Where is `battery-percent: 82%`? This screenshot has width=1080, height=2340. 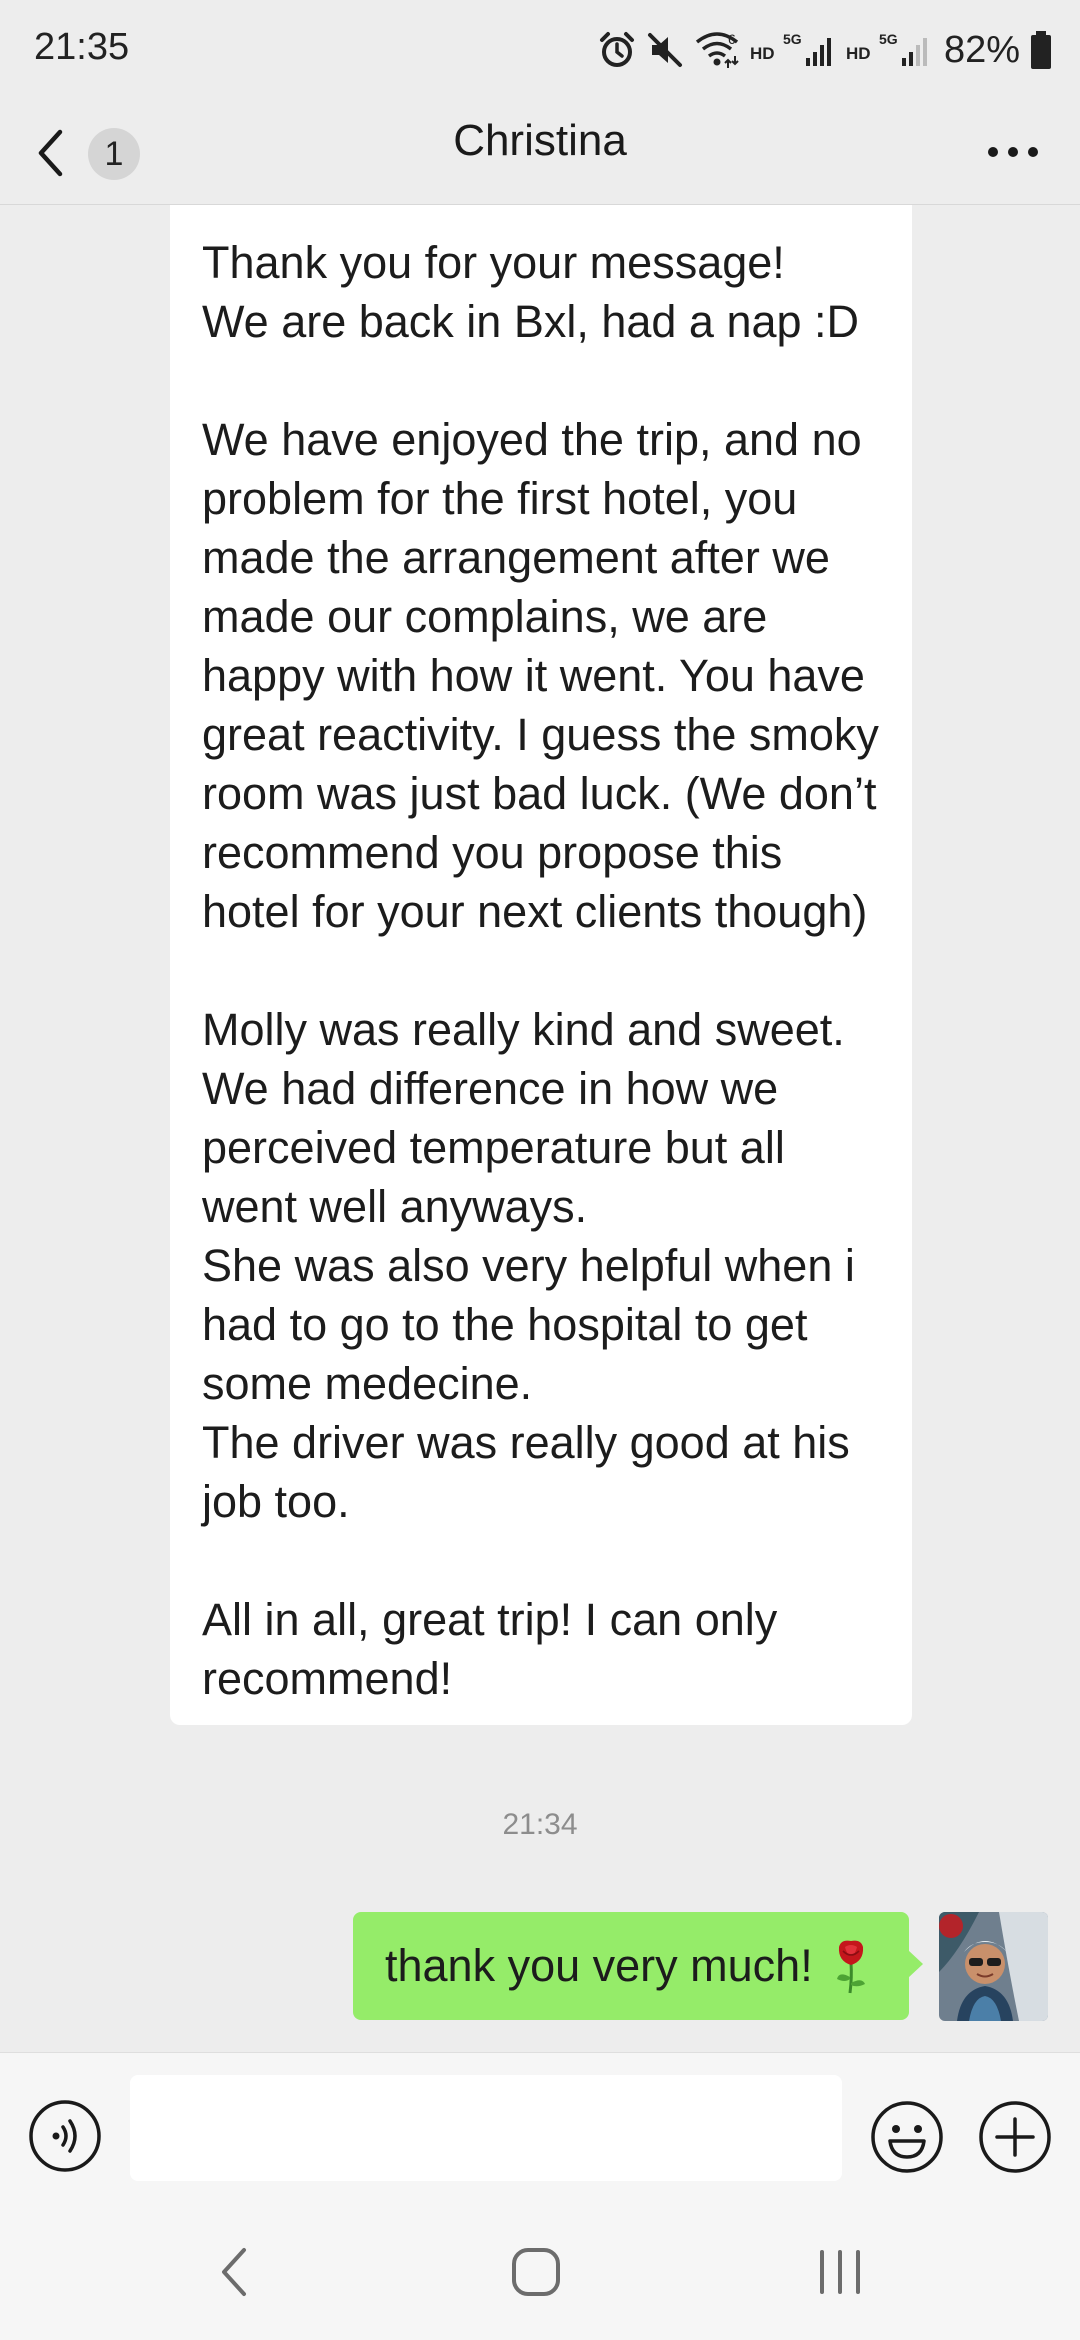 battery-percent: 82% is located at coordinates (981, 49).